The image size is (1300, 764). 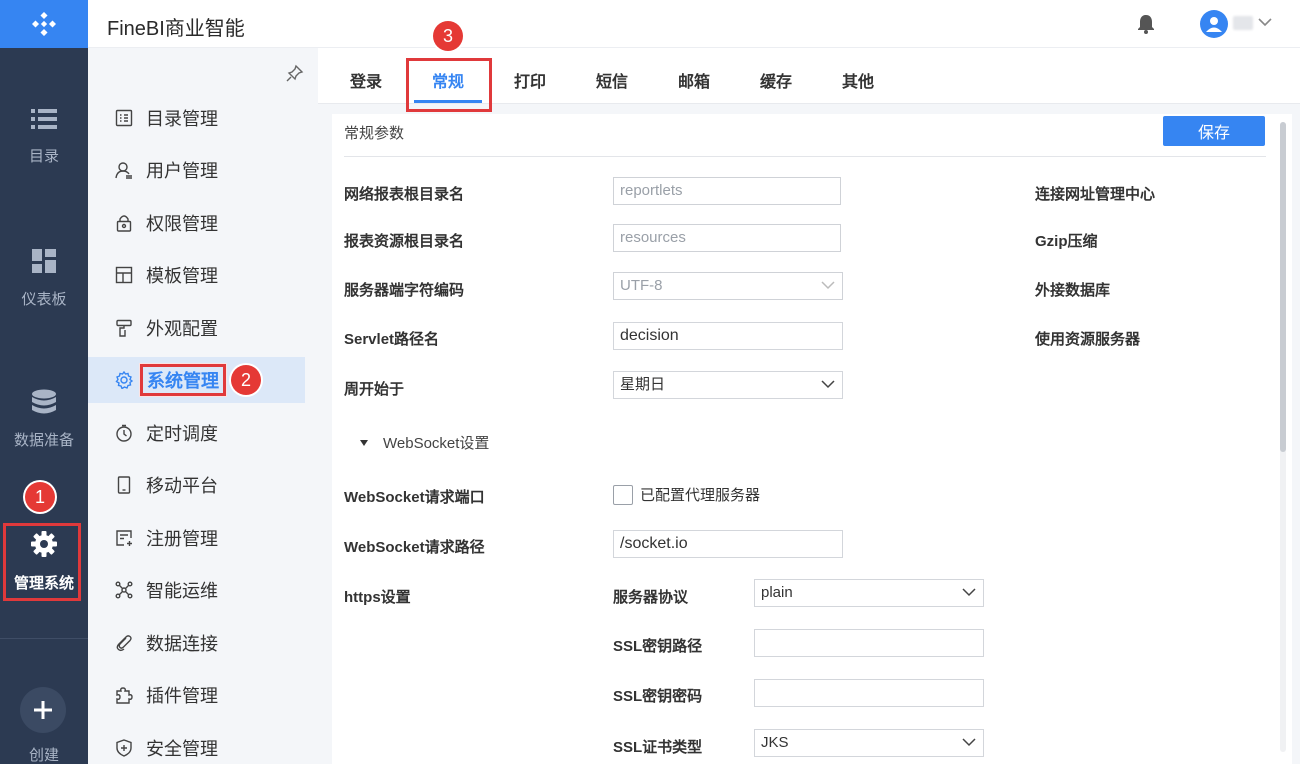 I want to click on sidebar-item-label: 移动平台, so click(x=182, y=486).